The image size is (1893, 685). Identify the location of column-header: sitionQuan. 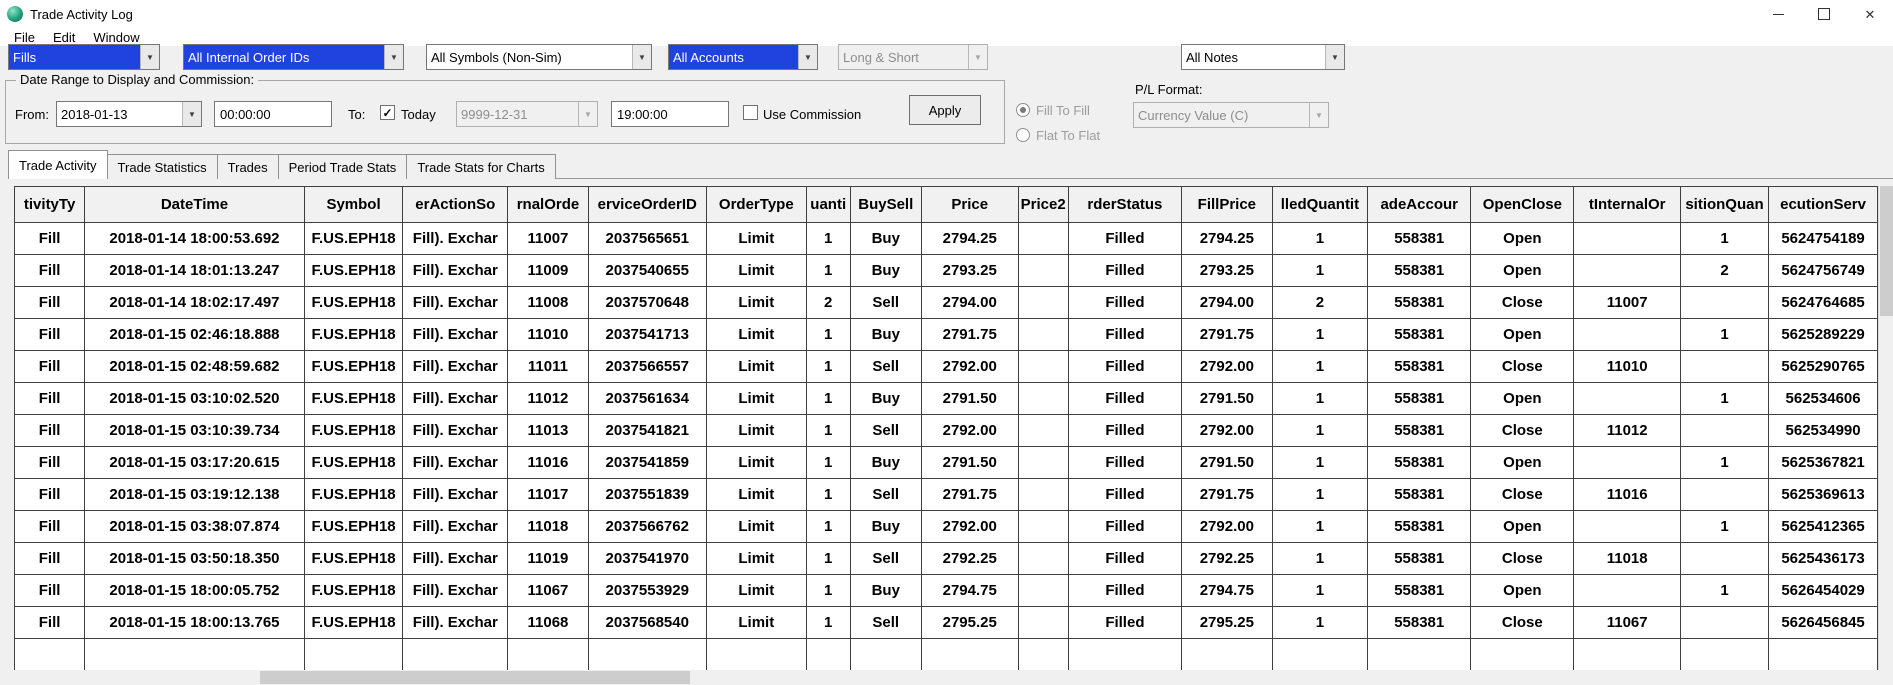
(1724, 204).